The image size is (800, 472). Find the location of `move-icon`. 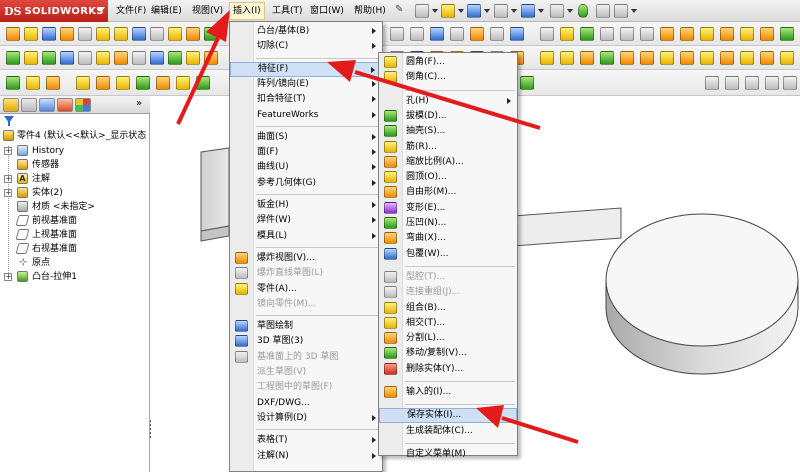

move-icon is located at coordinates (175, 58).